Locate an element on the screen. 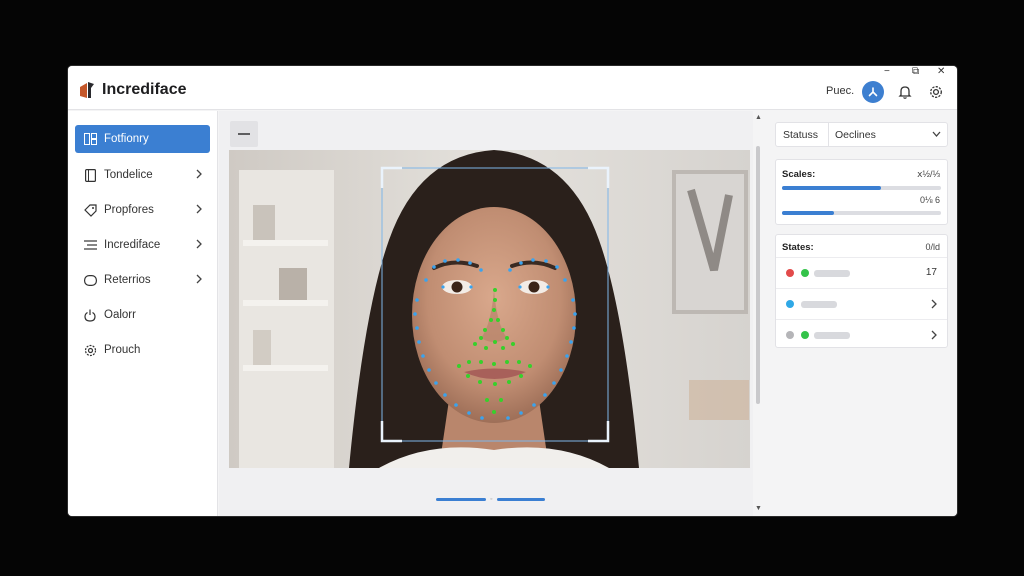  sidebar-item-oalorr: Oalorr is located at coordinates (142, 315).